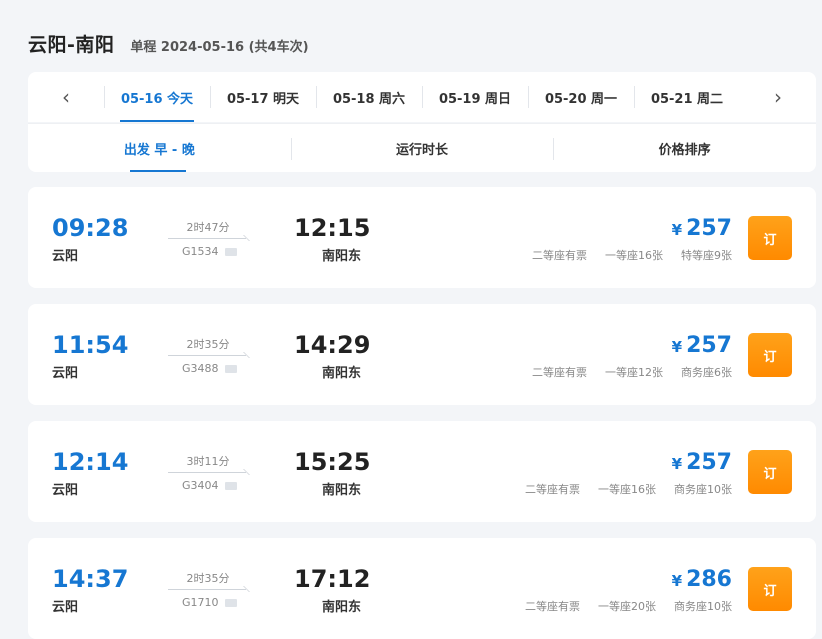 The width and height of the screenshot is (822, 639). I want to click on duration: 3时11分, so click(208, 461).